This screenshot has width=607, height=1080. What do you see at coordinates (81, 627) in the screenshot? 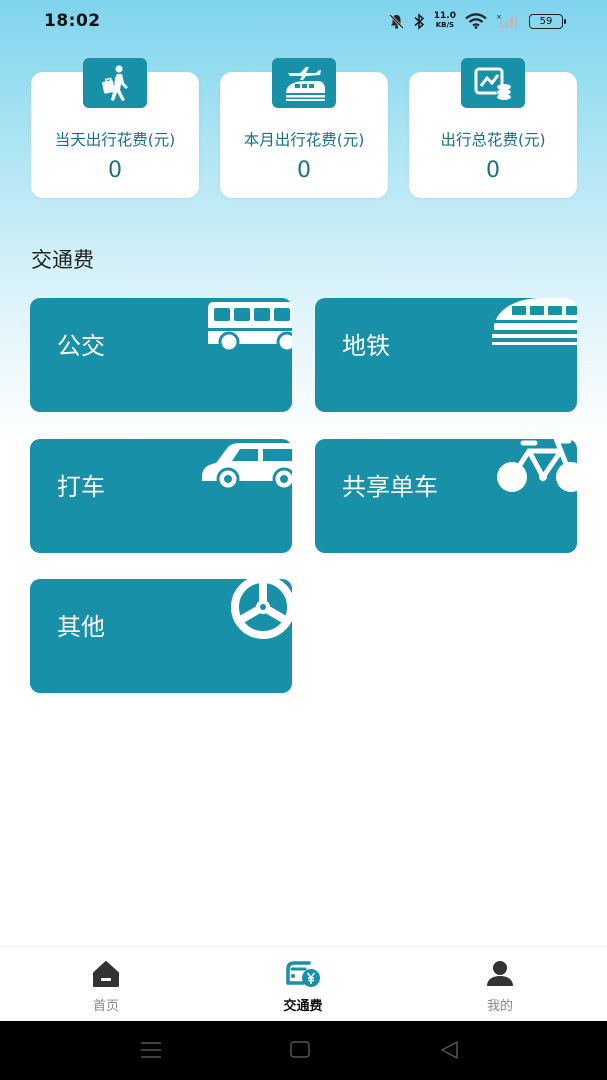
I see `category-label: 其他` at bounding box center [81, 627].